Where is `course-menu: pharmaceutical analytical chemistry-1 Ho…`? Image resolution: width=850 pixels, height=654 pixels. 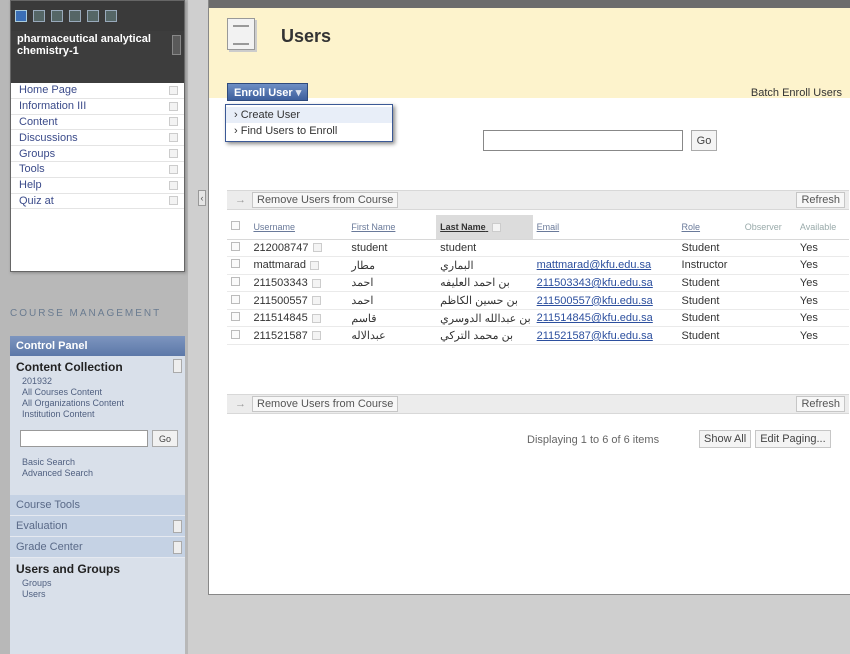 course-menu: pharmaceutical analytical chemistry-1 Ho… is located at coordinates (97, 136).